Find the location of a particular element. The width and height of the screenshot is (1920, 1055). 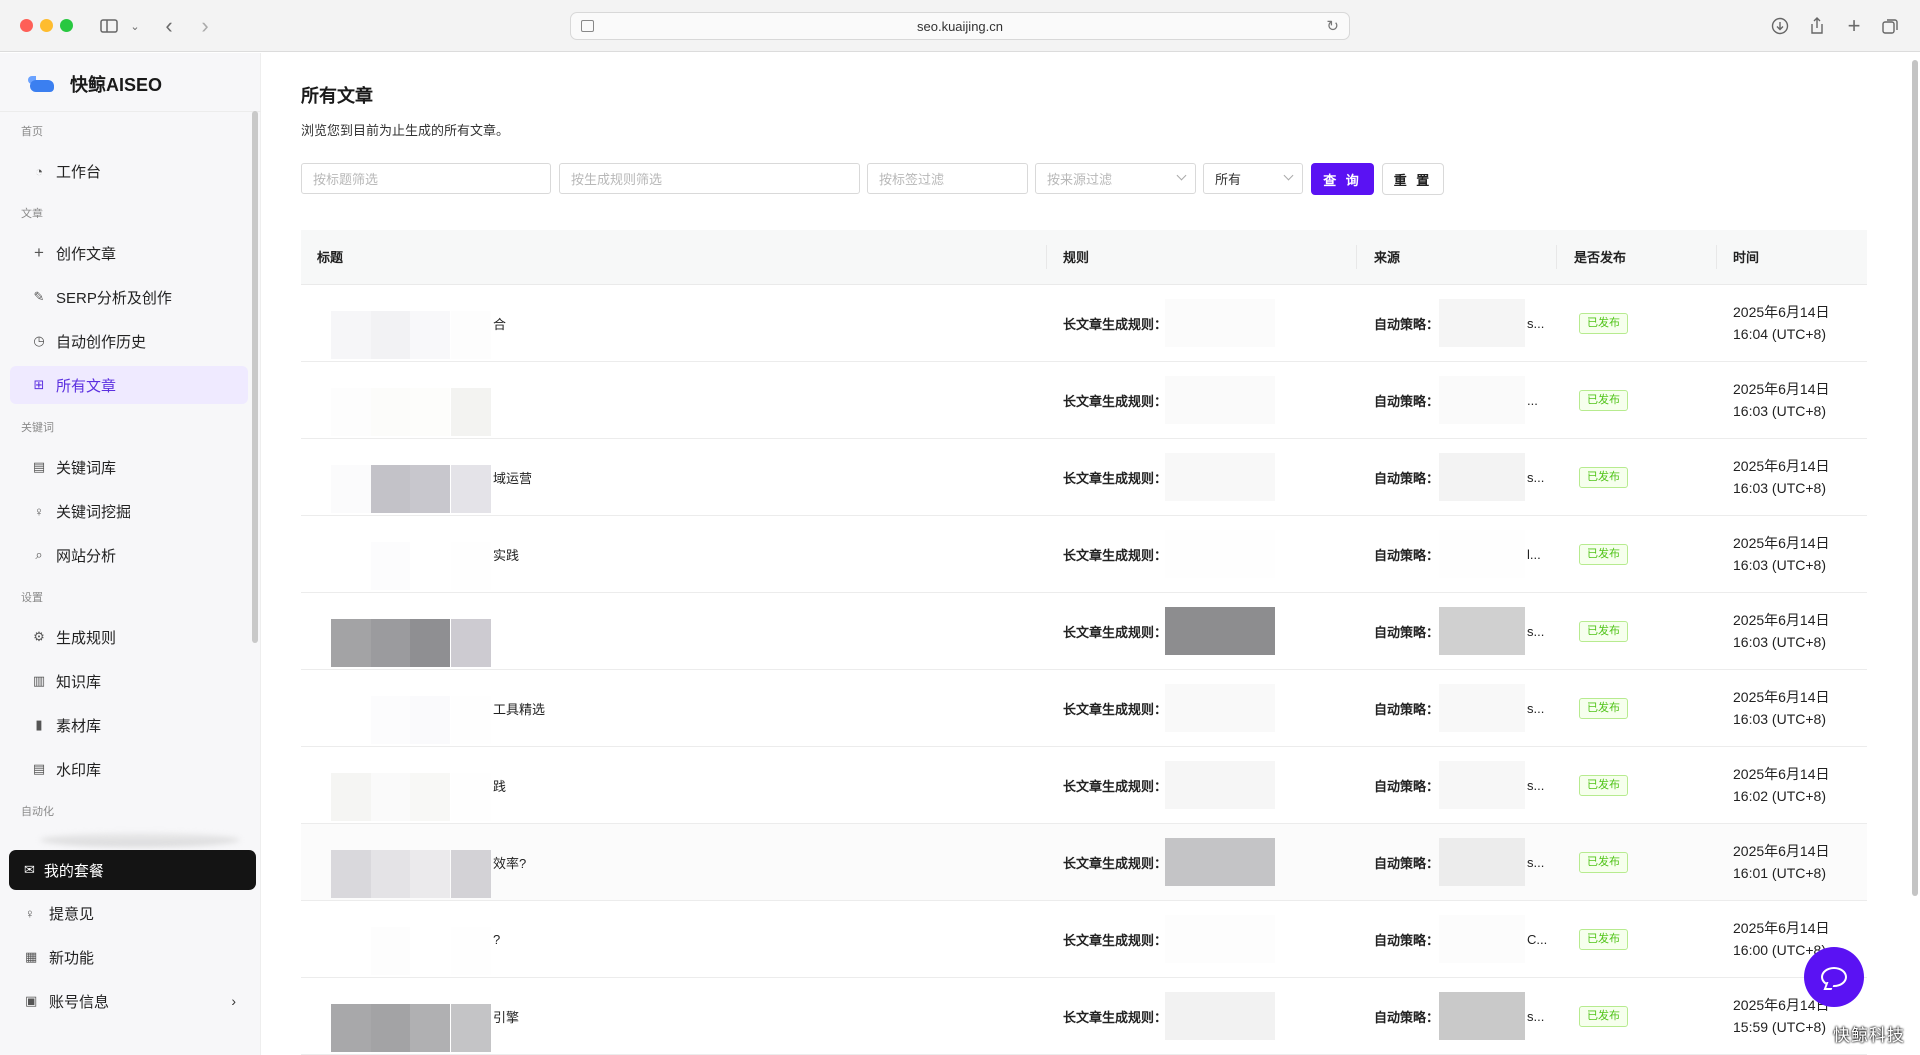

sidebar-item-all-articles: ⊞ 所有文章 is located at coordinates (129, 385).